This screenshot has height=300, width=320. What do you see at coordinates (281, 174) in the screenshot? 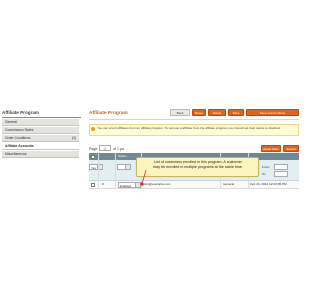
I see `date-to-input` at bounding box center [281, 174].